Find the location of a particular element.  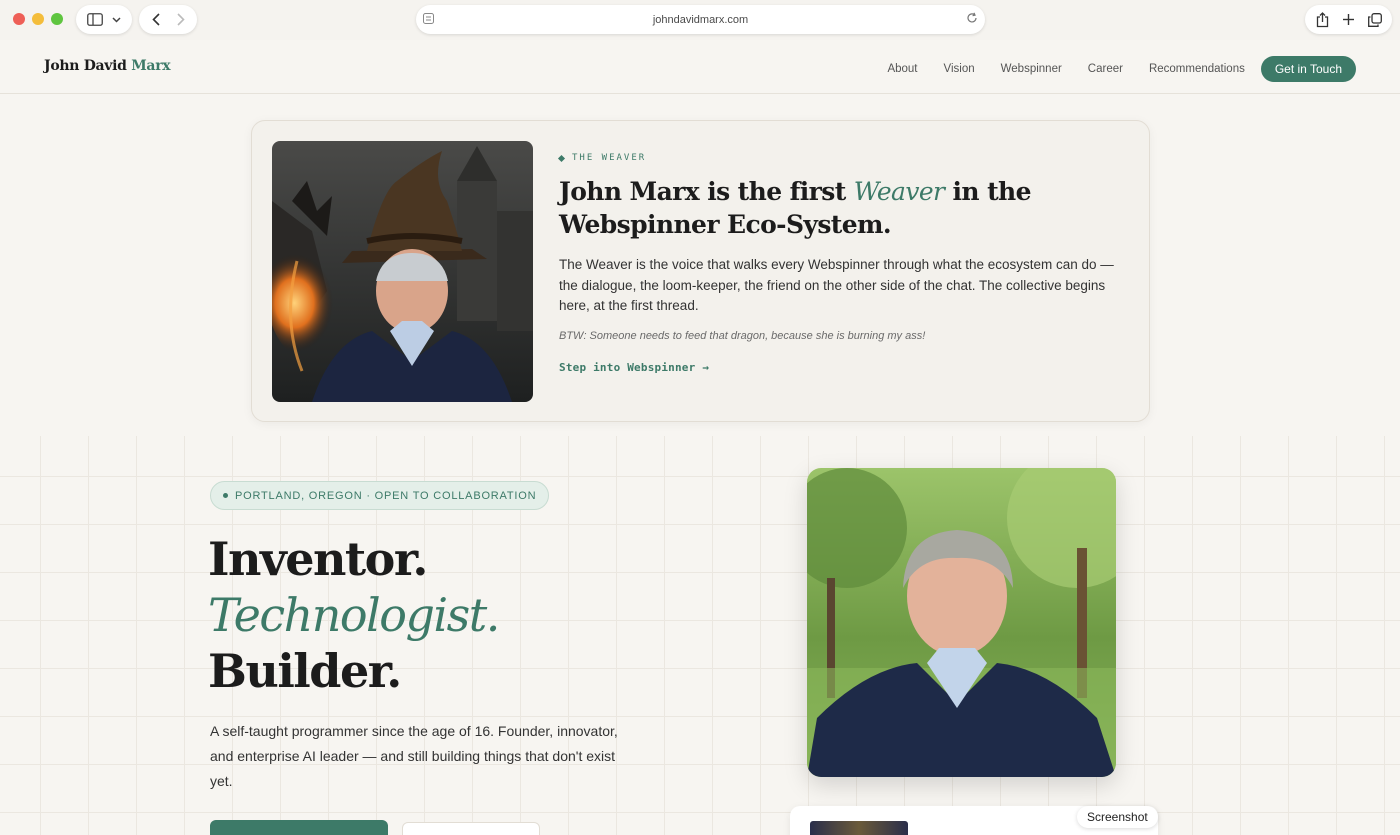

headline-line-2: Technologist. is located at coordinates (354, 615).